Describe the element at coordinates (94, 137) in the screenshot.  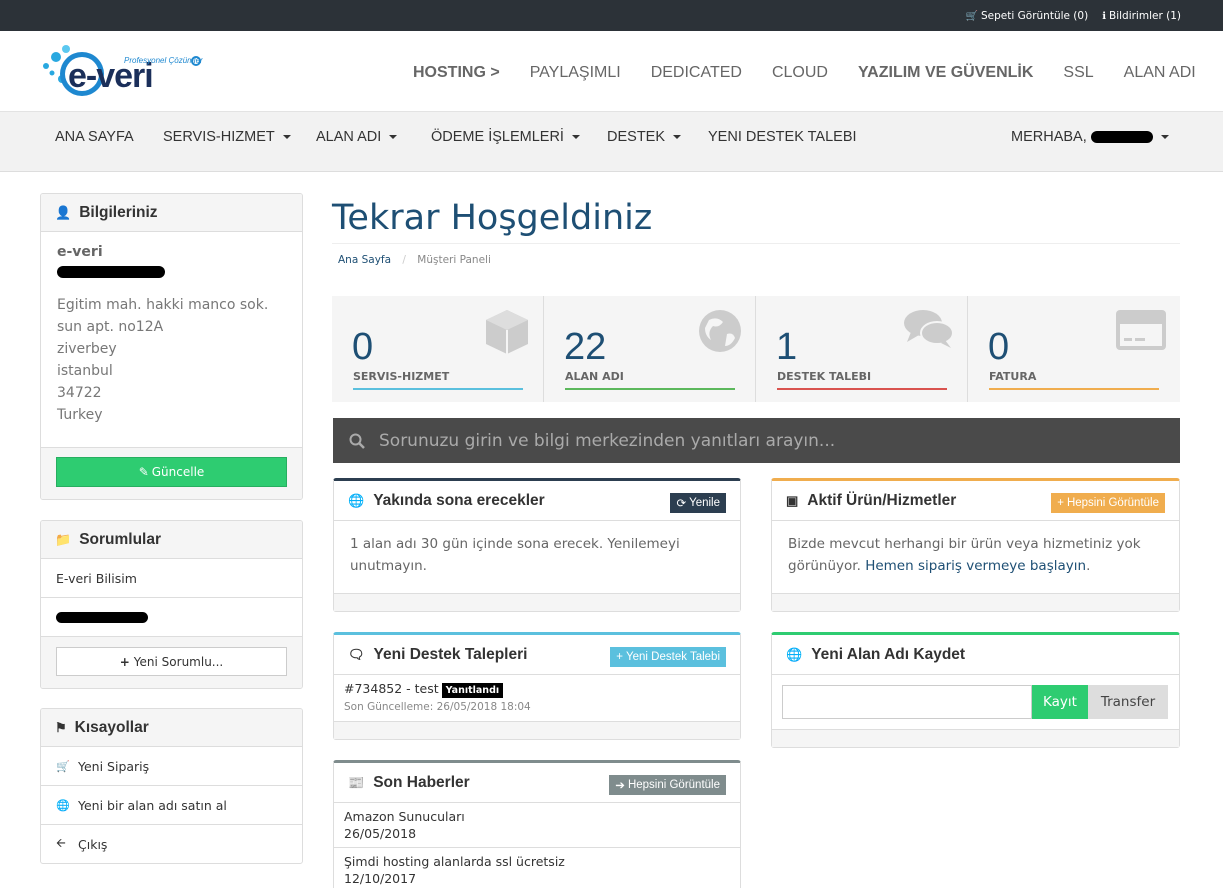
I see `nav-home: ANA SAYFA` at that location.